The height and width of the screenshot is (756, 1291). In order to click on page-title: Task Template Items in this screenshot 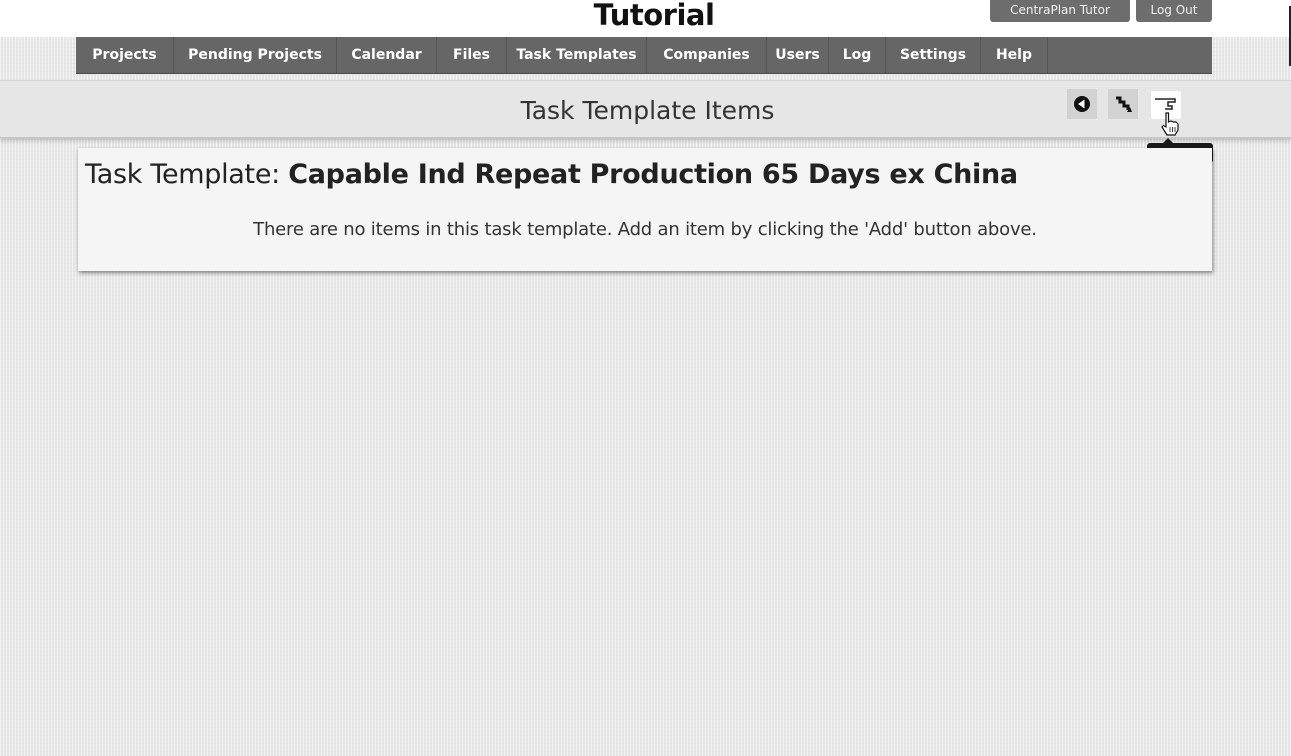, I will do `click(647, 110)`.